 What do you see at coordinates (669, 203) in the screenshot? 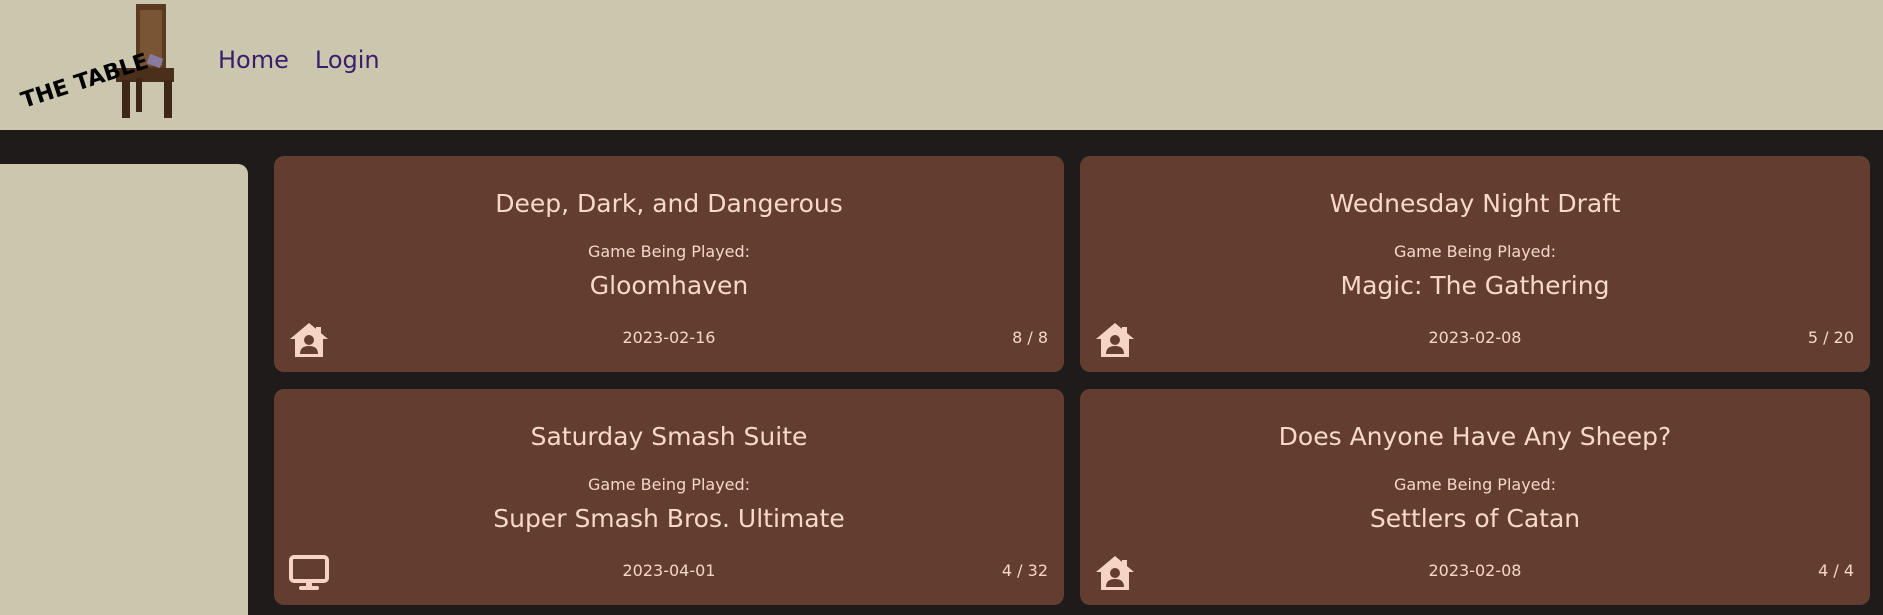
I see `event-title: Deep, Dark, and Dangerous` at bounding box center [669, 203].